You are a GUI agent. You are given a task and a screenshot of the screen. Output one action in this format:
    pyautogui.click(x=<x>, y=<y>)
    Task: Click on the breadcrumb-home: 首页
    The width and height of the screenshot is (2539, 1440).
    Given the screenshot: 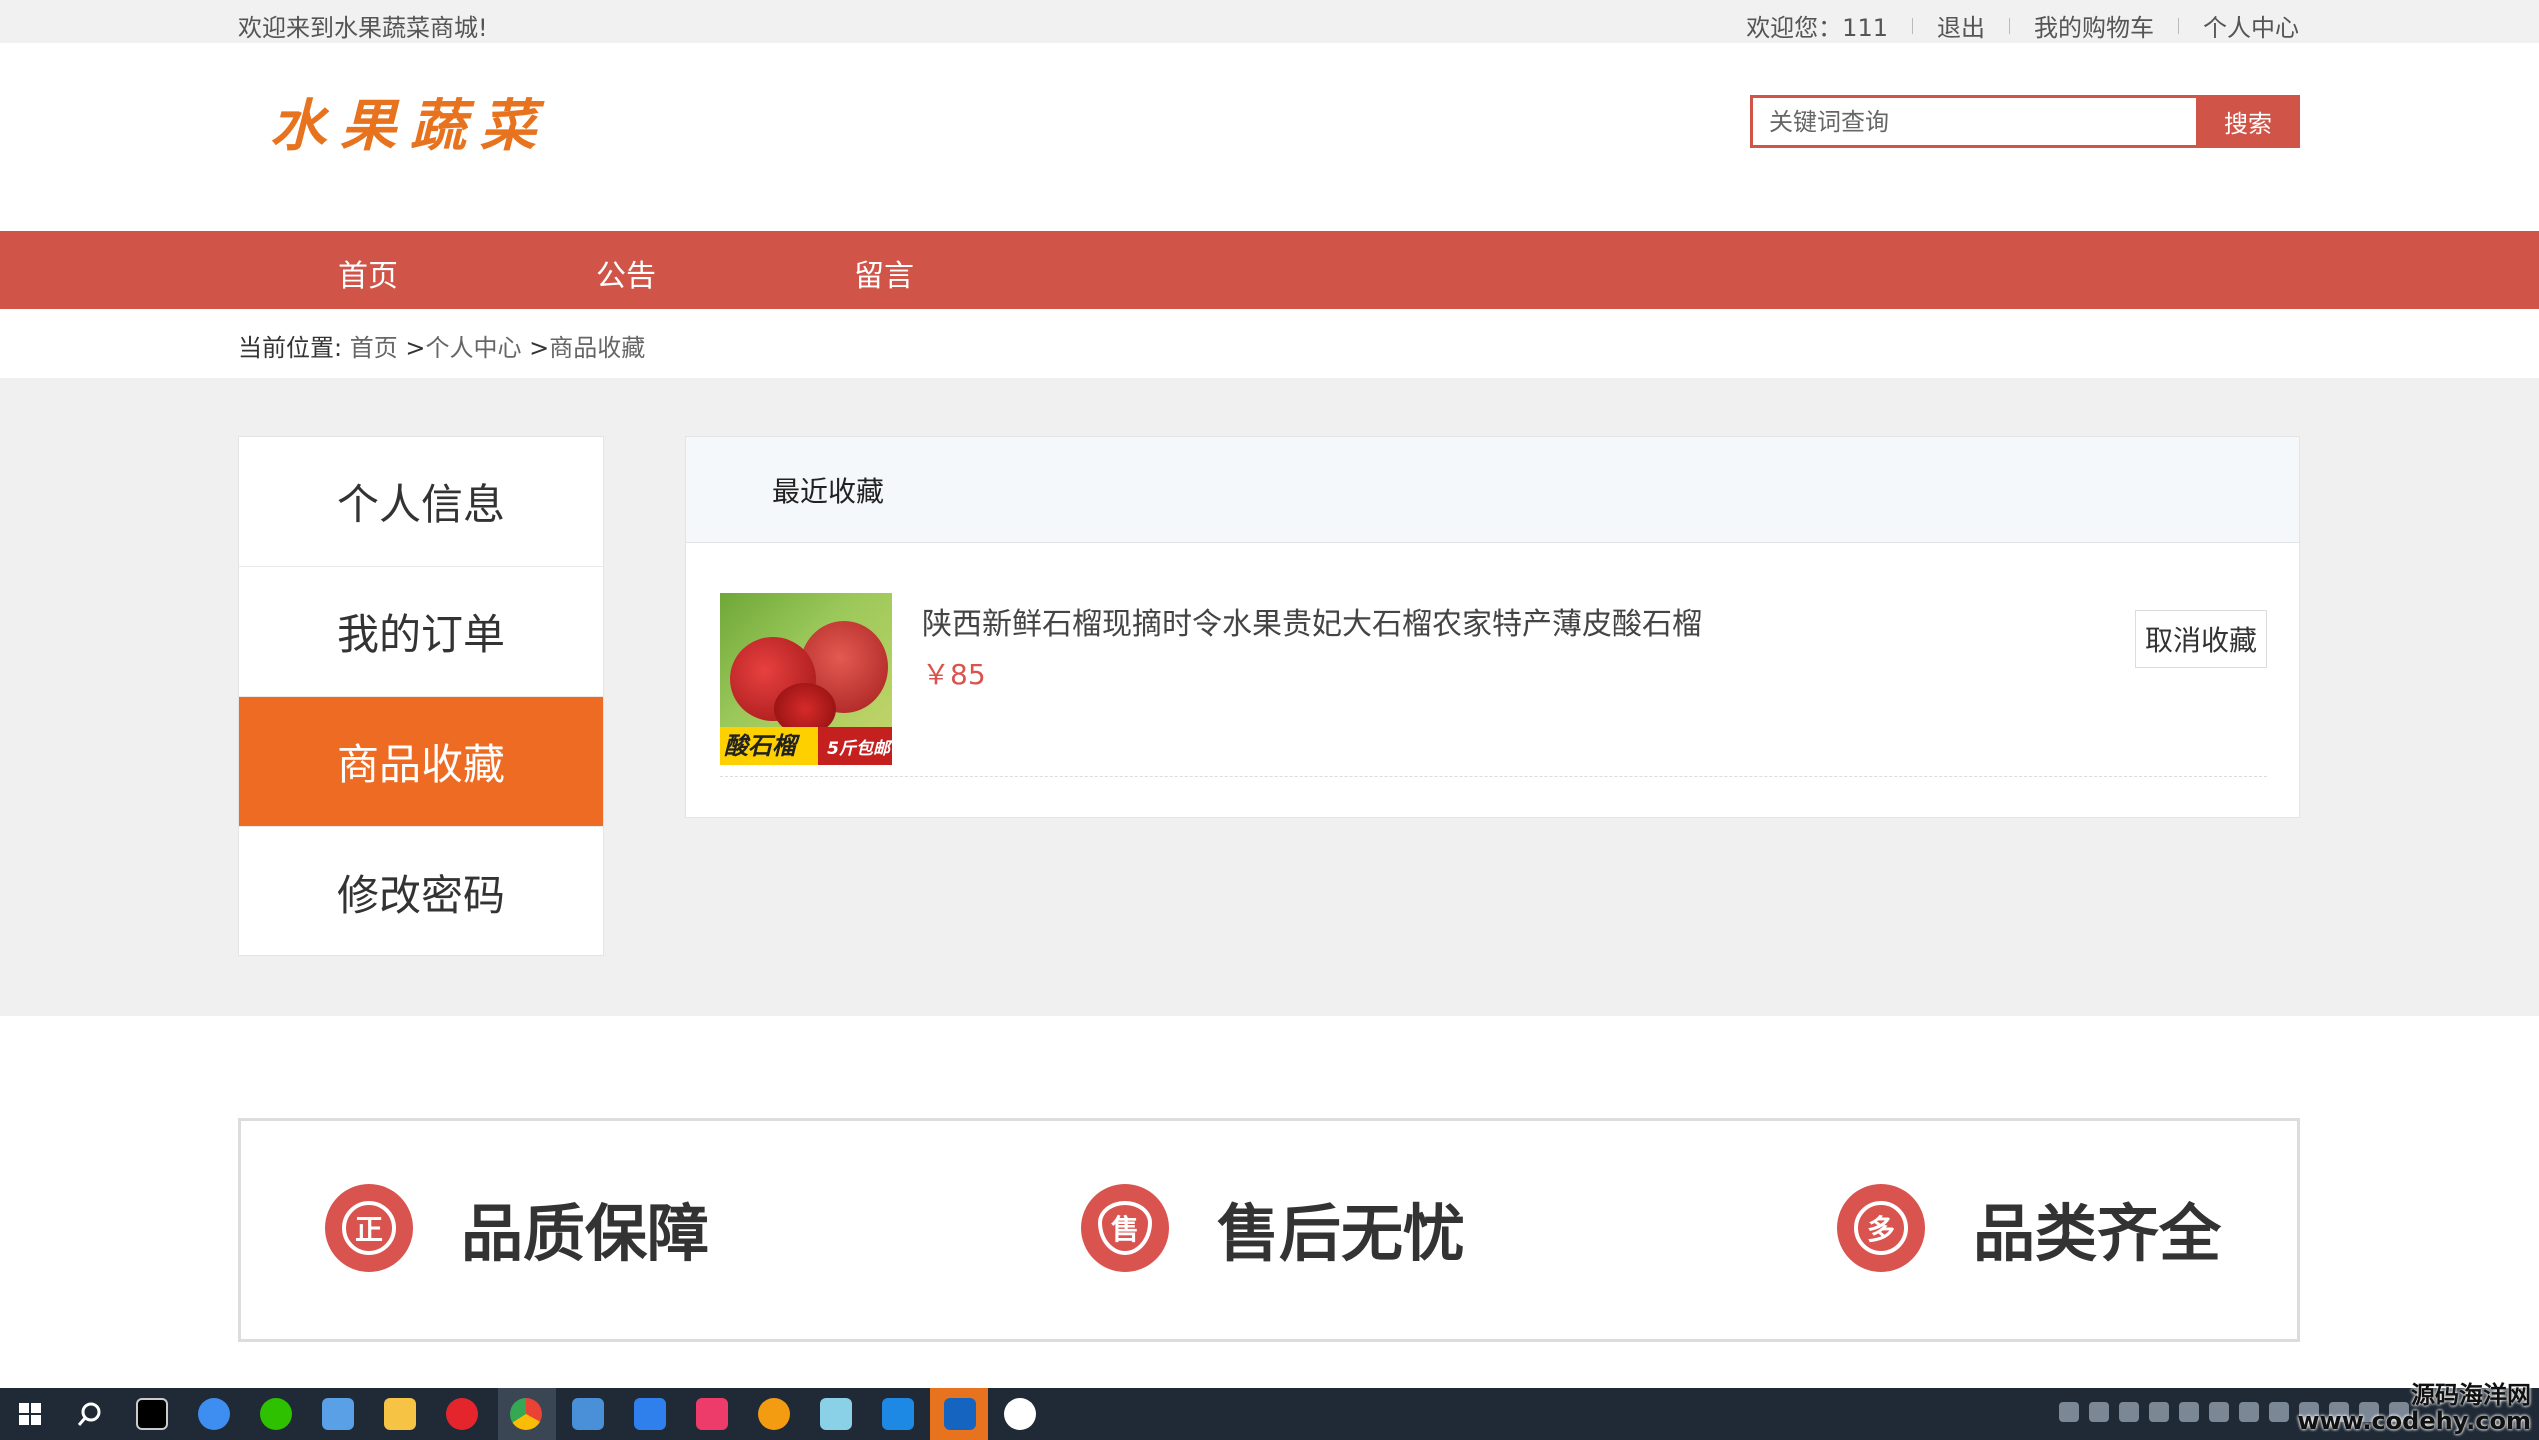 What is the action you would take?
    pyautogui.click(x=374, y=348)
    